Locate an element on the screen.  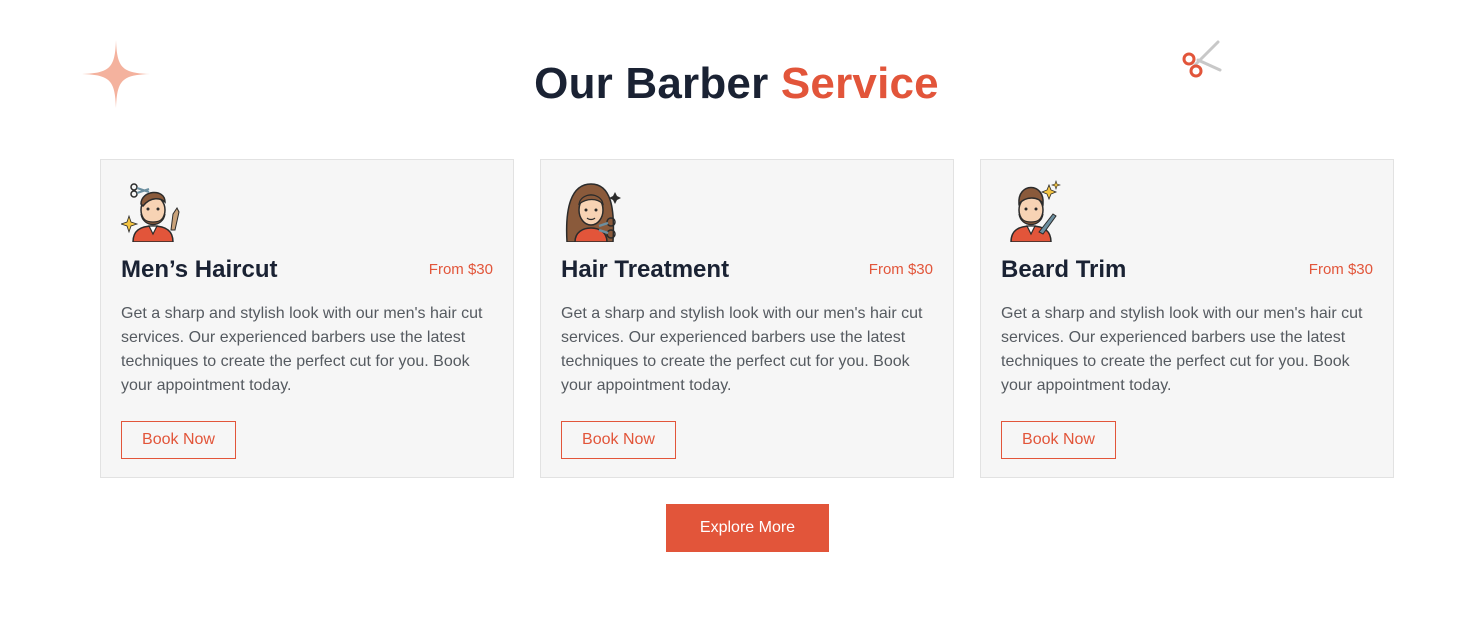
beard-trim-icon is located at coordinates (1035, 211).